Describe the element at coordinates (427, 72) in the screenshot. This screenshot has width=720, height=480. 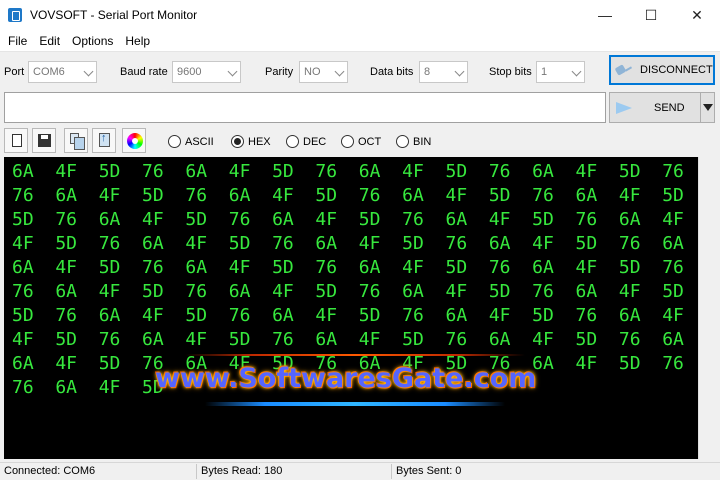
I see `data-bits-value: 8` at that location.